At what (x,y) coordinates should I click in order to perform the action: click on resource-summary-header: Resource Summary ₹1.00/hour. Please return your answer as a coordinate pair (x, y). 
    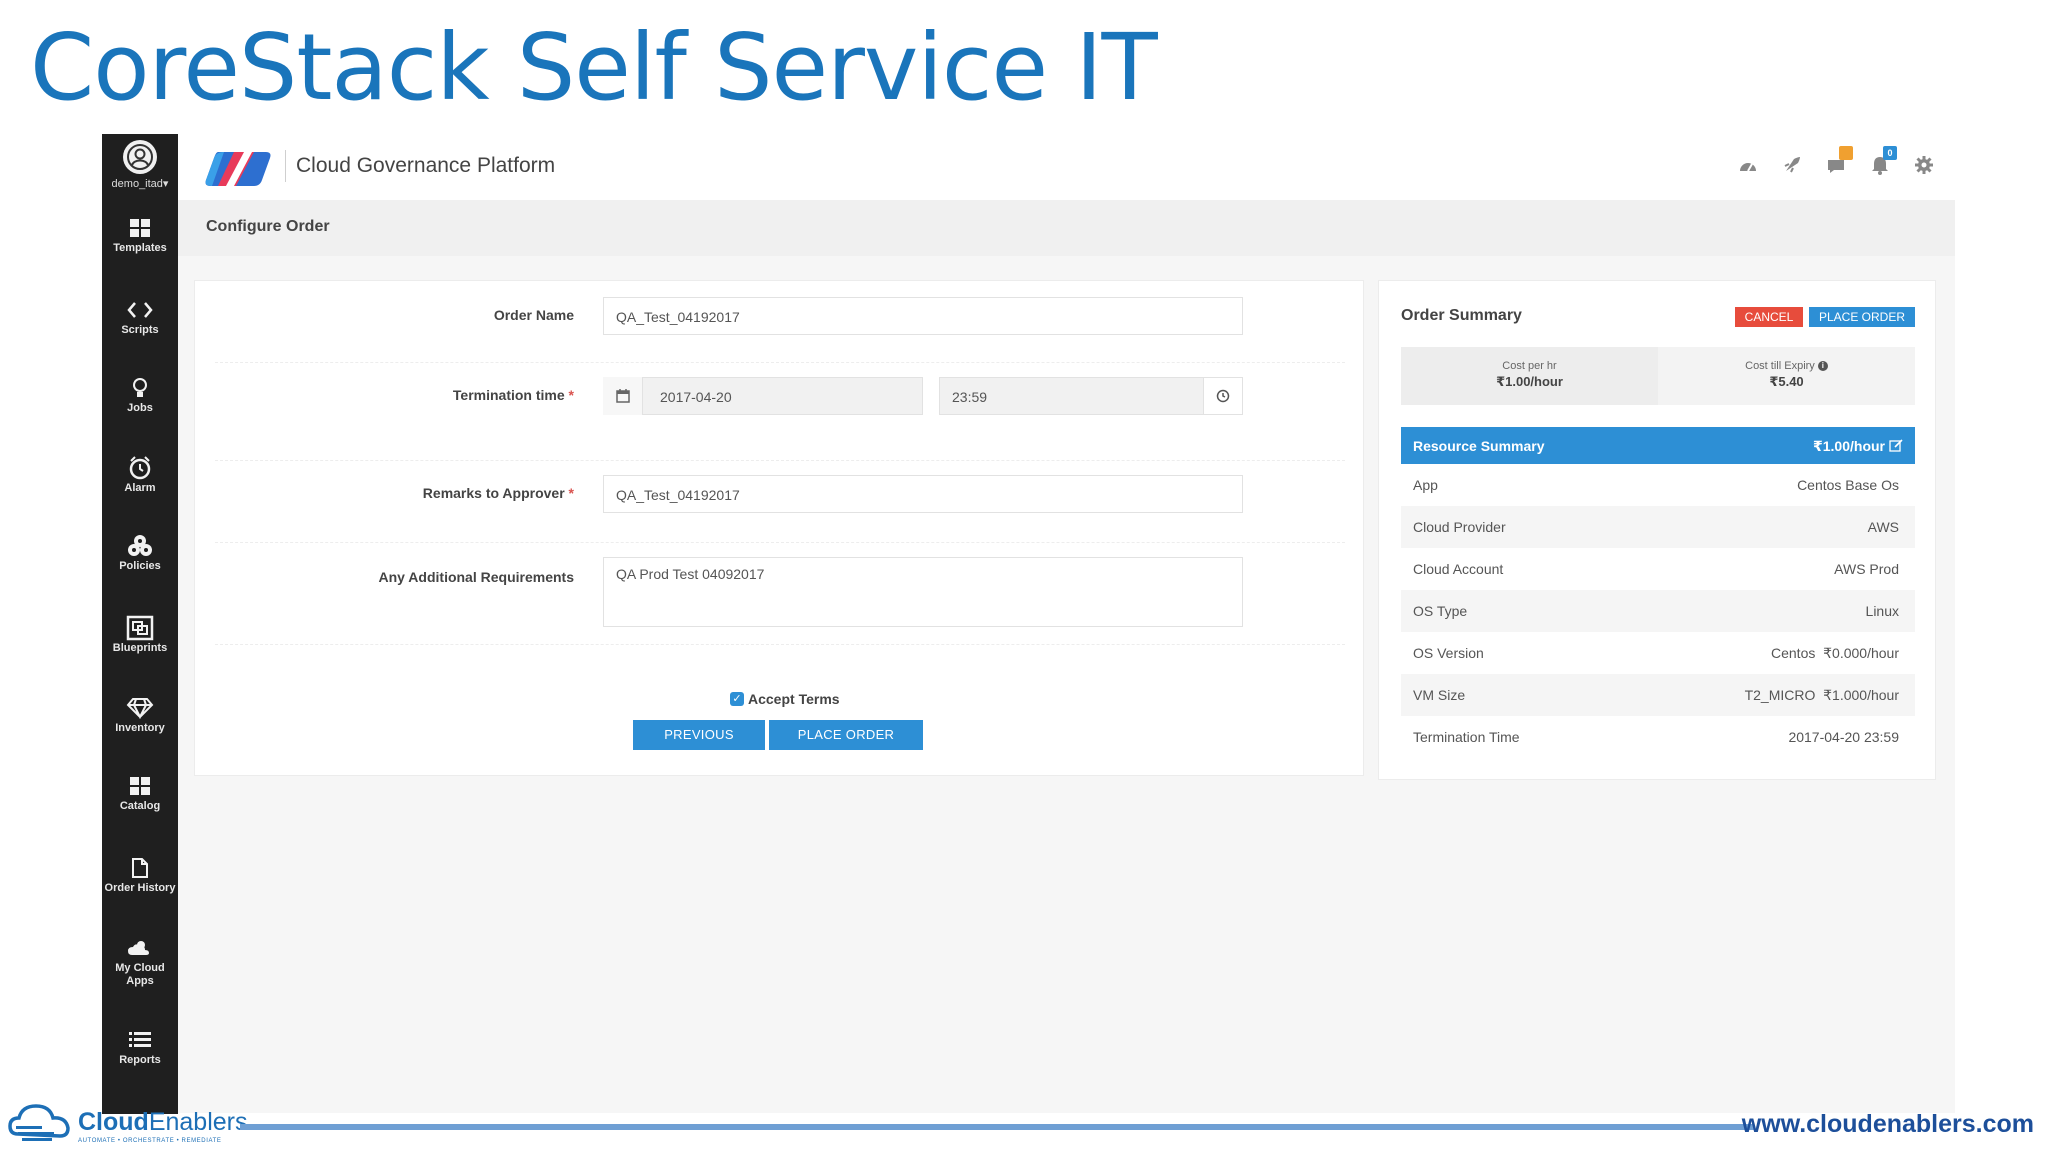
    Looking at the image, I should click on (1658, 445).